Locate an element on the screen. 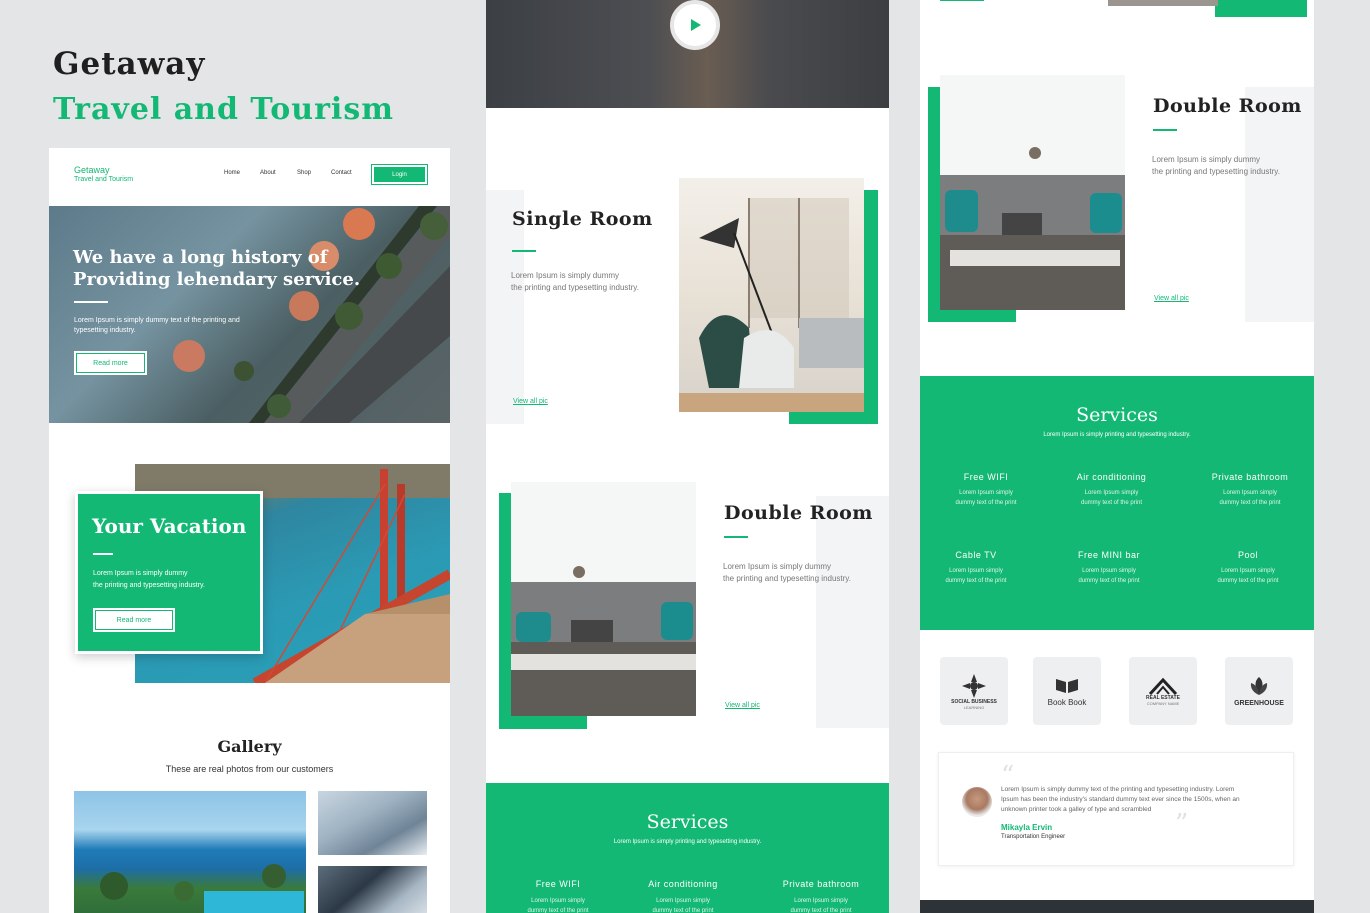  double-room-title: Double Room is located at coordinates (798, 513).